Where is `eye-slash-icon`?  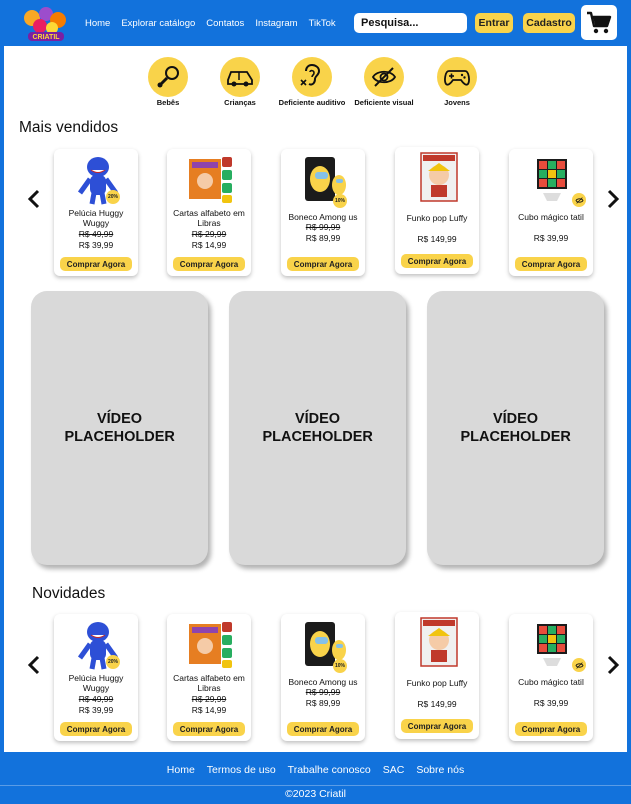
eye-slash-icon is located at coordinates (384, 77).